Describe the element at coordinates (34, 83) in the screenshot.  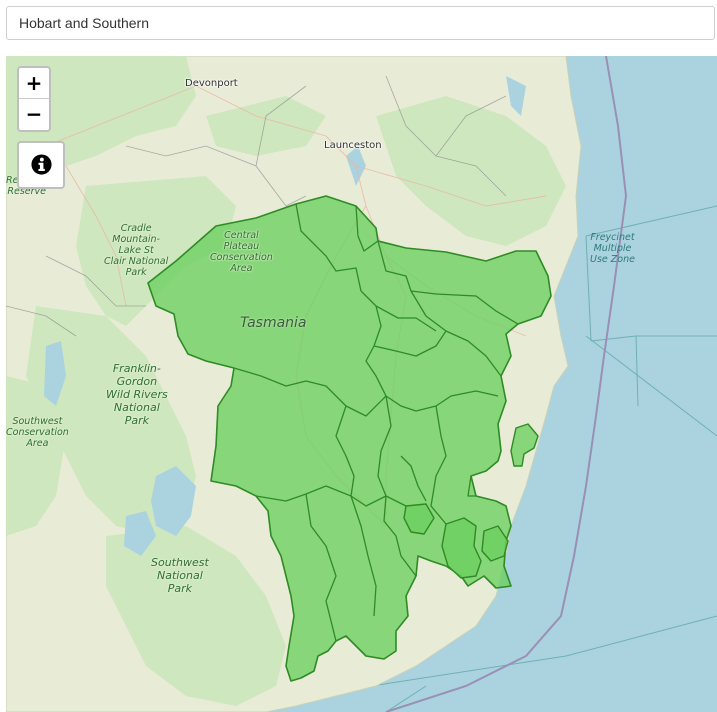
I see `zoom-in-button: +` at that location.